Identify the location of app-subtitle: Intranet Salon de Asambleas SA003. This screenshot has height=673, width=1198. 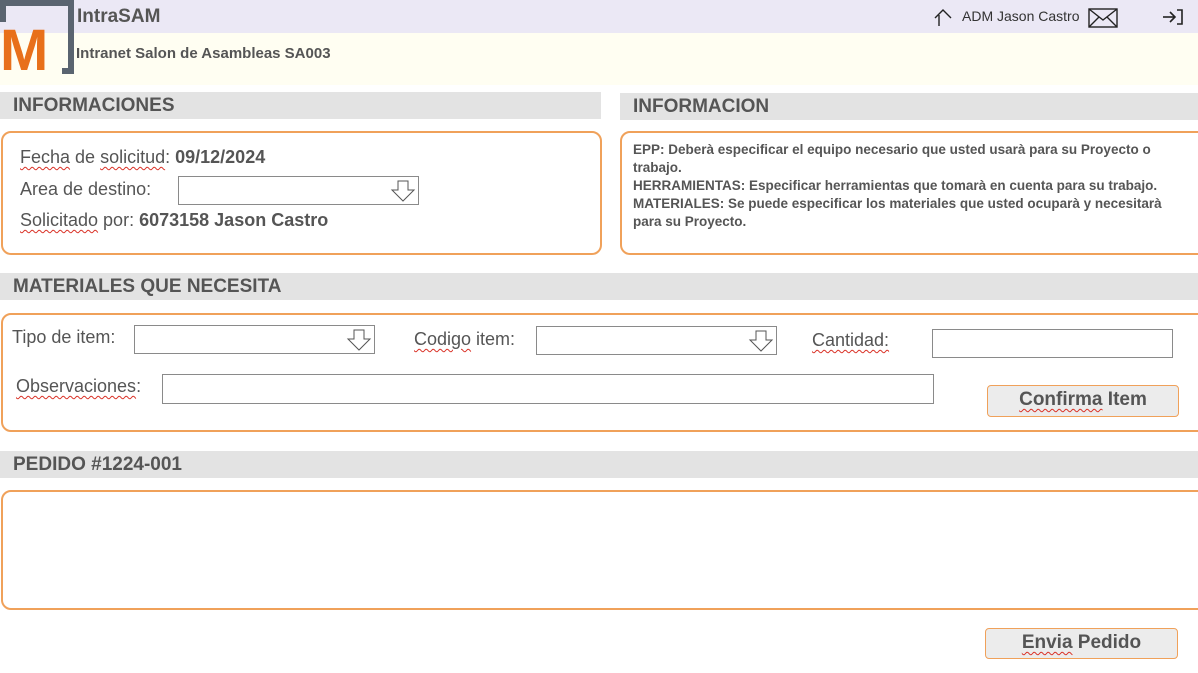
(203, 53).